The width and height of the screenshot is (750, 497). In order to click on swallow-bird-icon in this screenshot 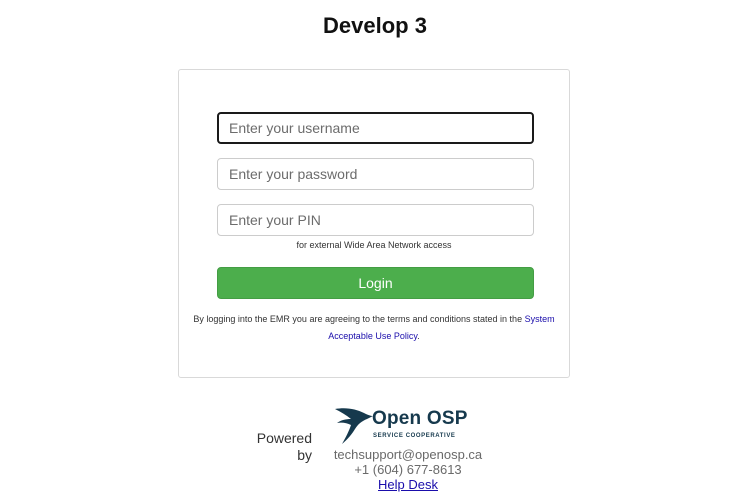, I will do `click(354, 426)`.